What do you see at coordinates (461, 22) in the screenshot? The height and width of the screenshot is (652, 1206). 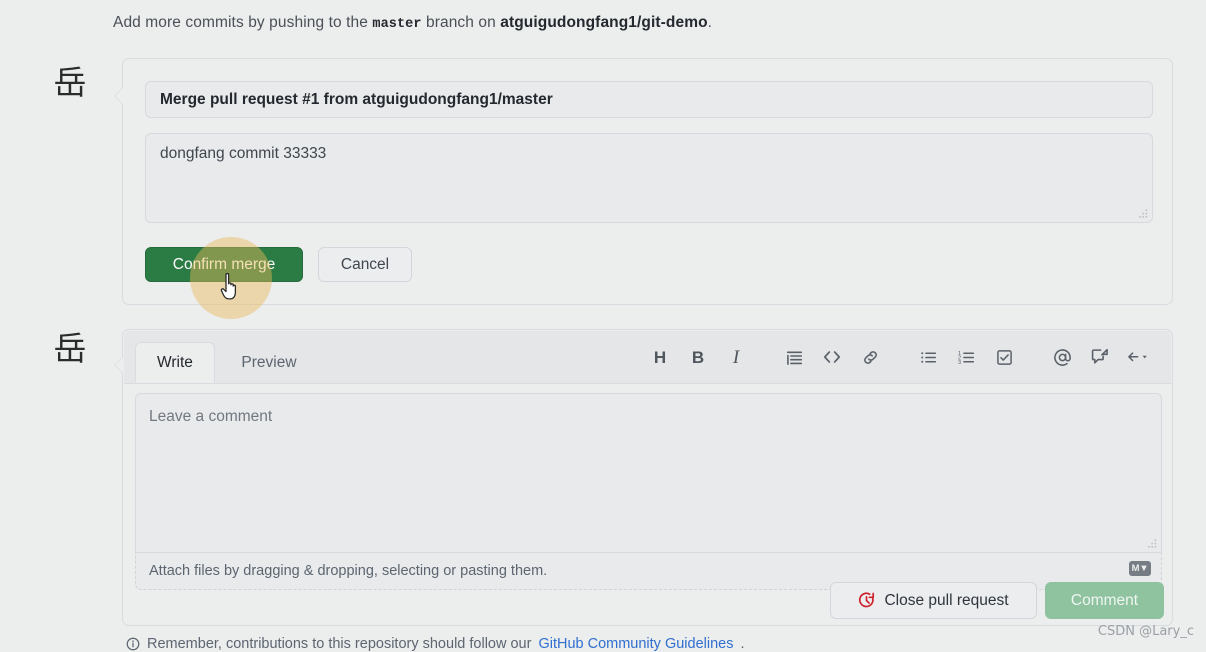 I see `notice-middle: branch on` at bounding box center [461, 22].